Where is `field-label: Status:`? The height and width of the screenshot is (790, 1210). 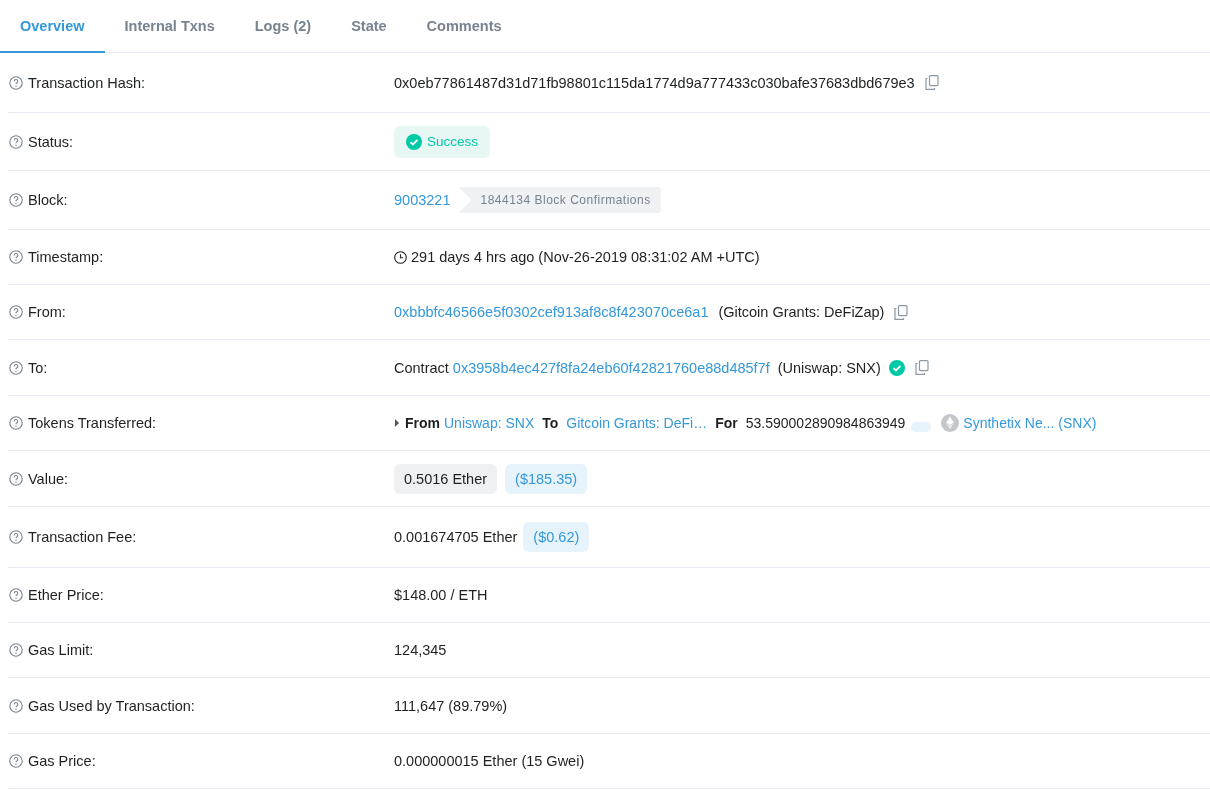
field-label: Status: is located at coordinates (51, 141).